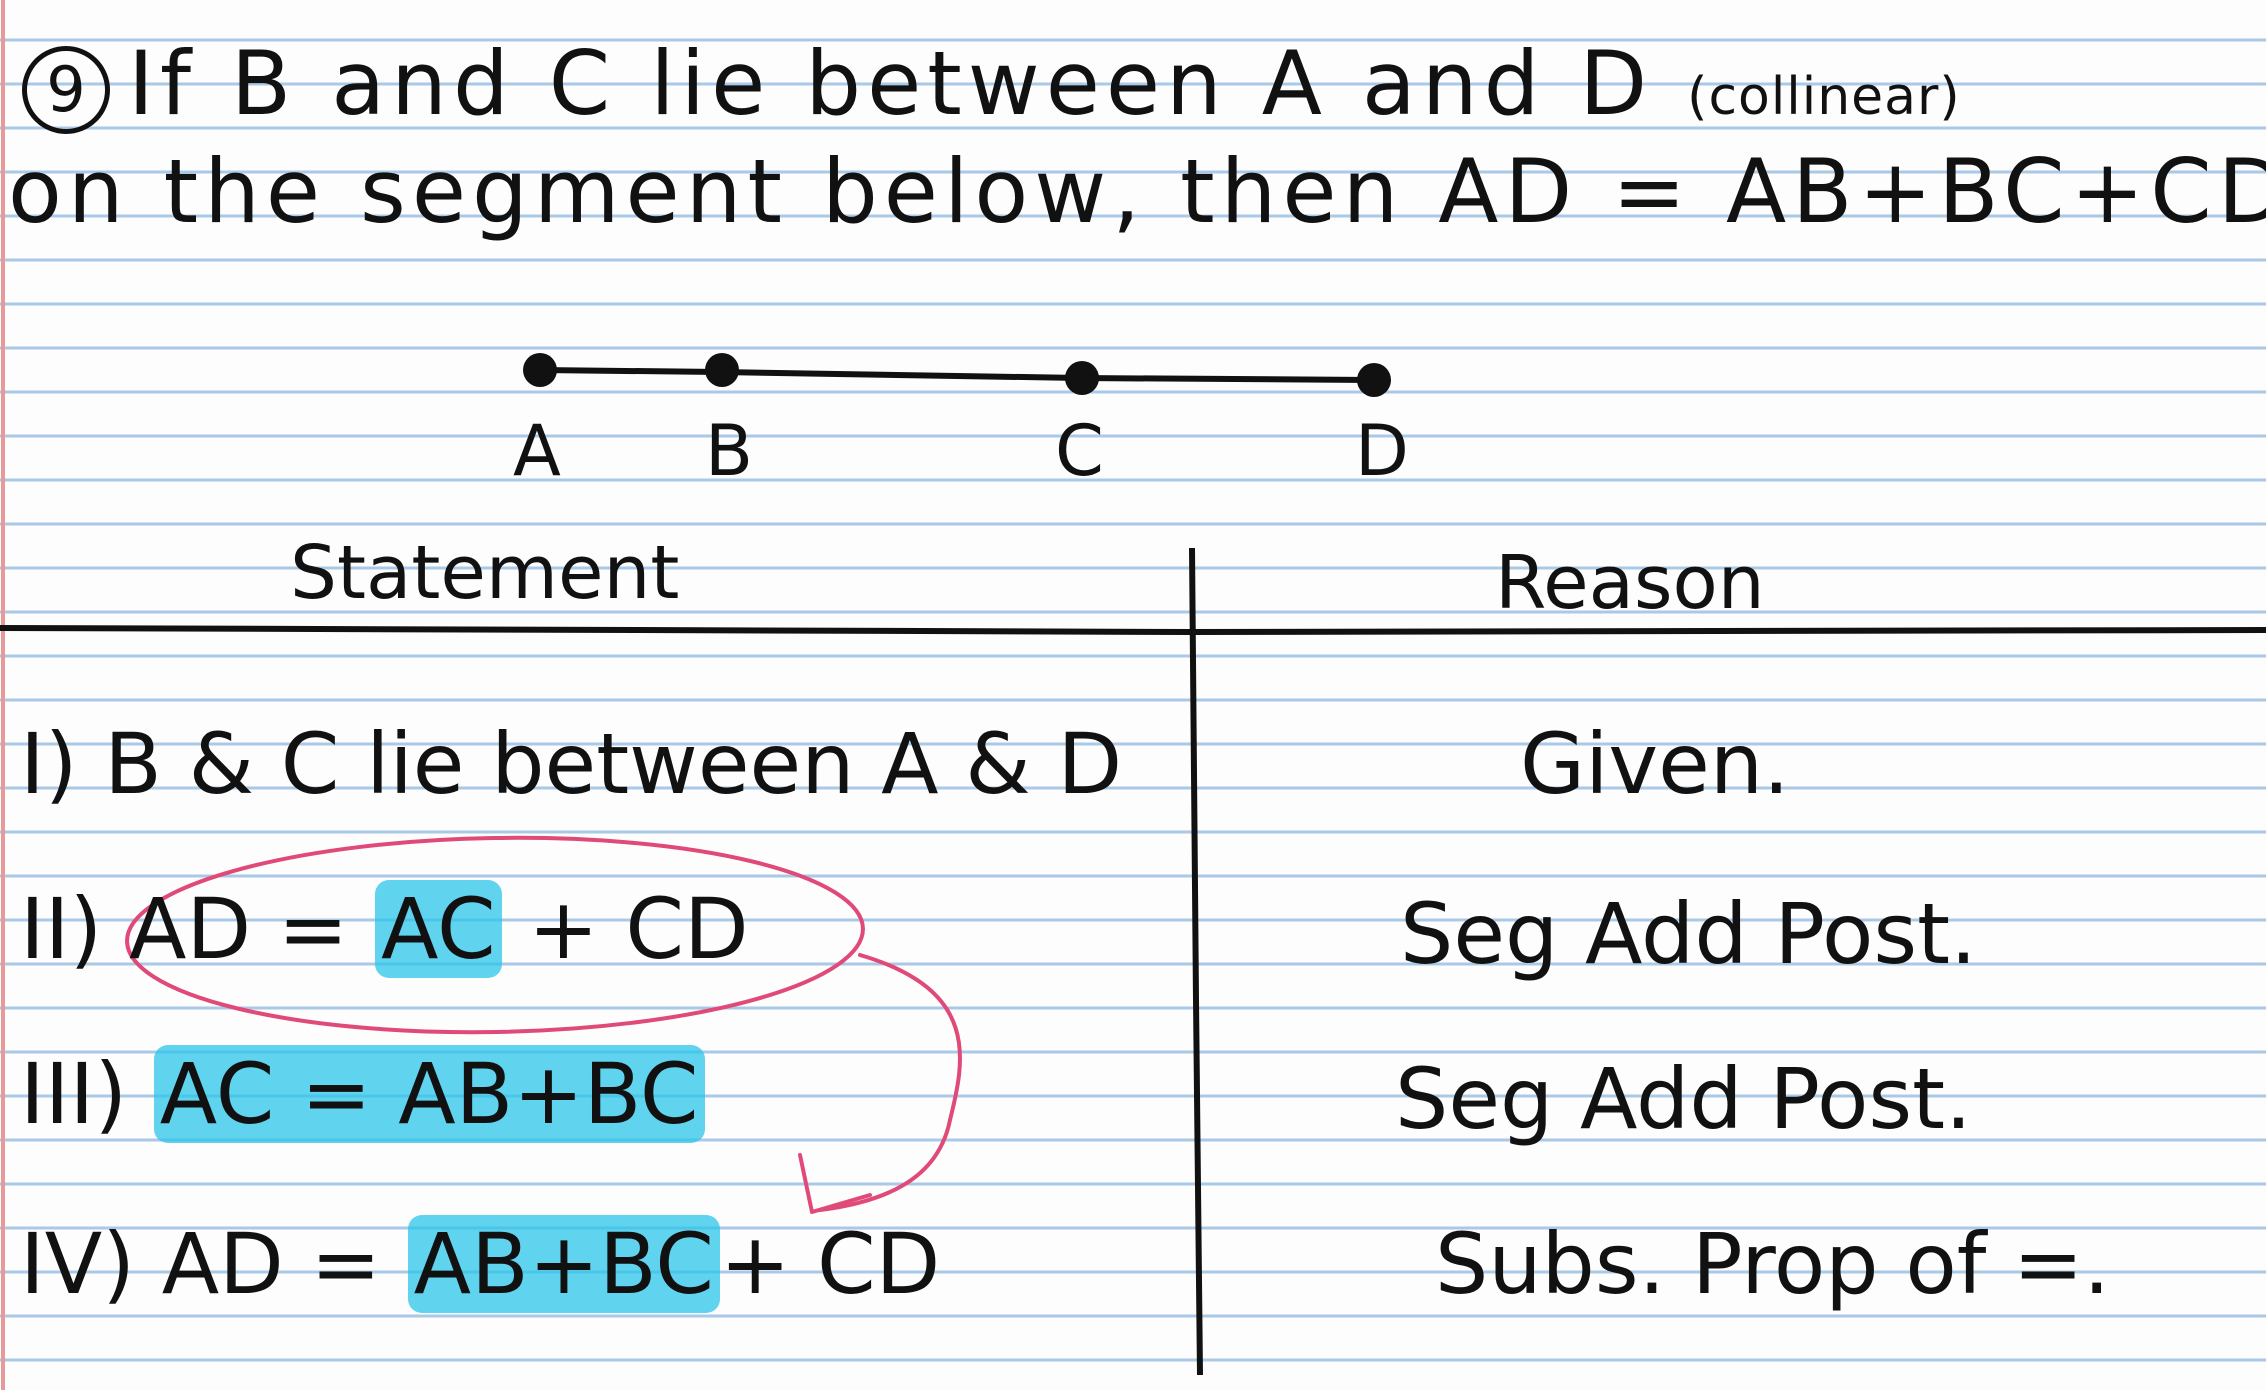 The image size is (2266, 1390). I want to click on point-label-a: A, so click(537, 451).